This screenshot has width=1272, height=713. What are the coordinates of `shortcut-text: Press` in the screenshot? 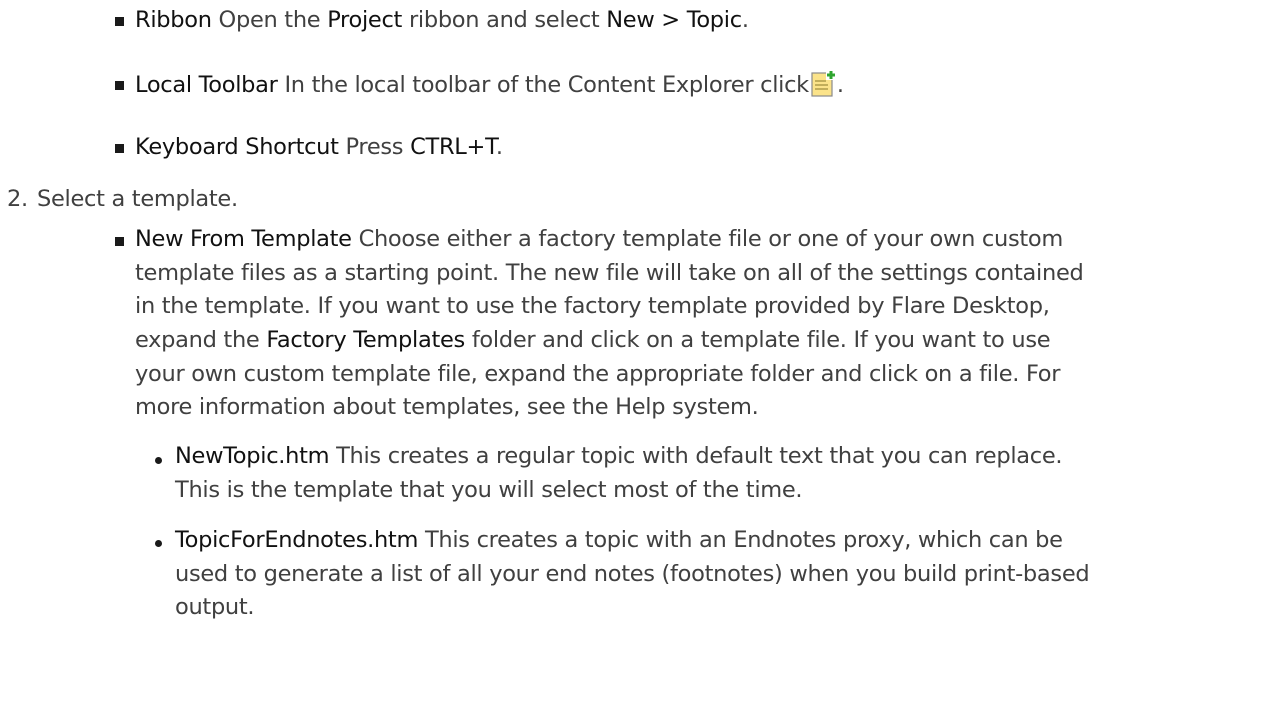 It's located at (374, 147).